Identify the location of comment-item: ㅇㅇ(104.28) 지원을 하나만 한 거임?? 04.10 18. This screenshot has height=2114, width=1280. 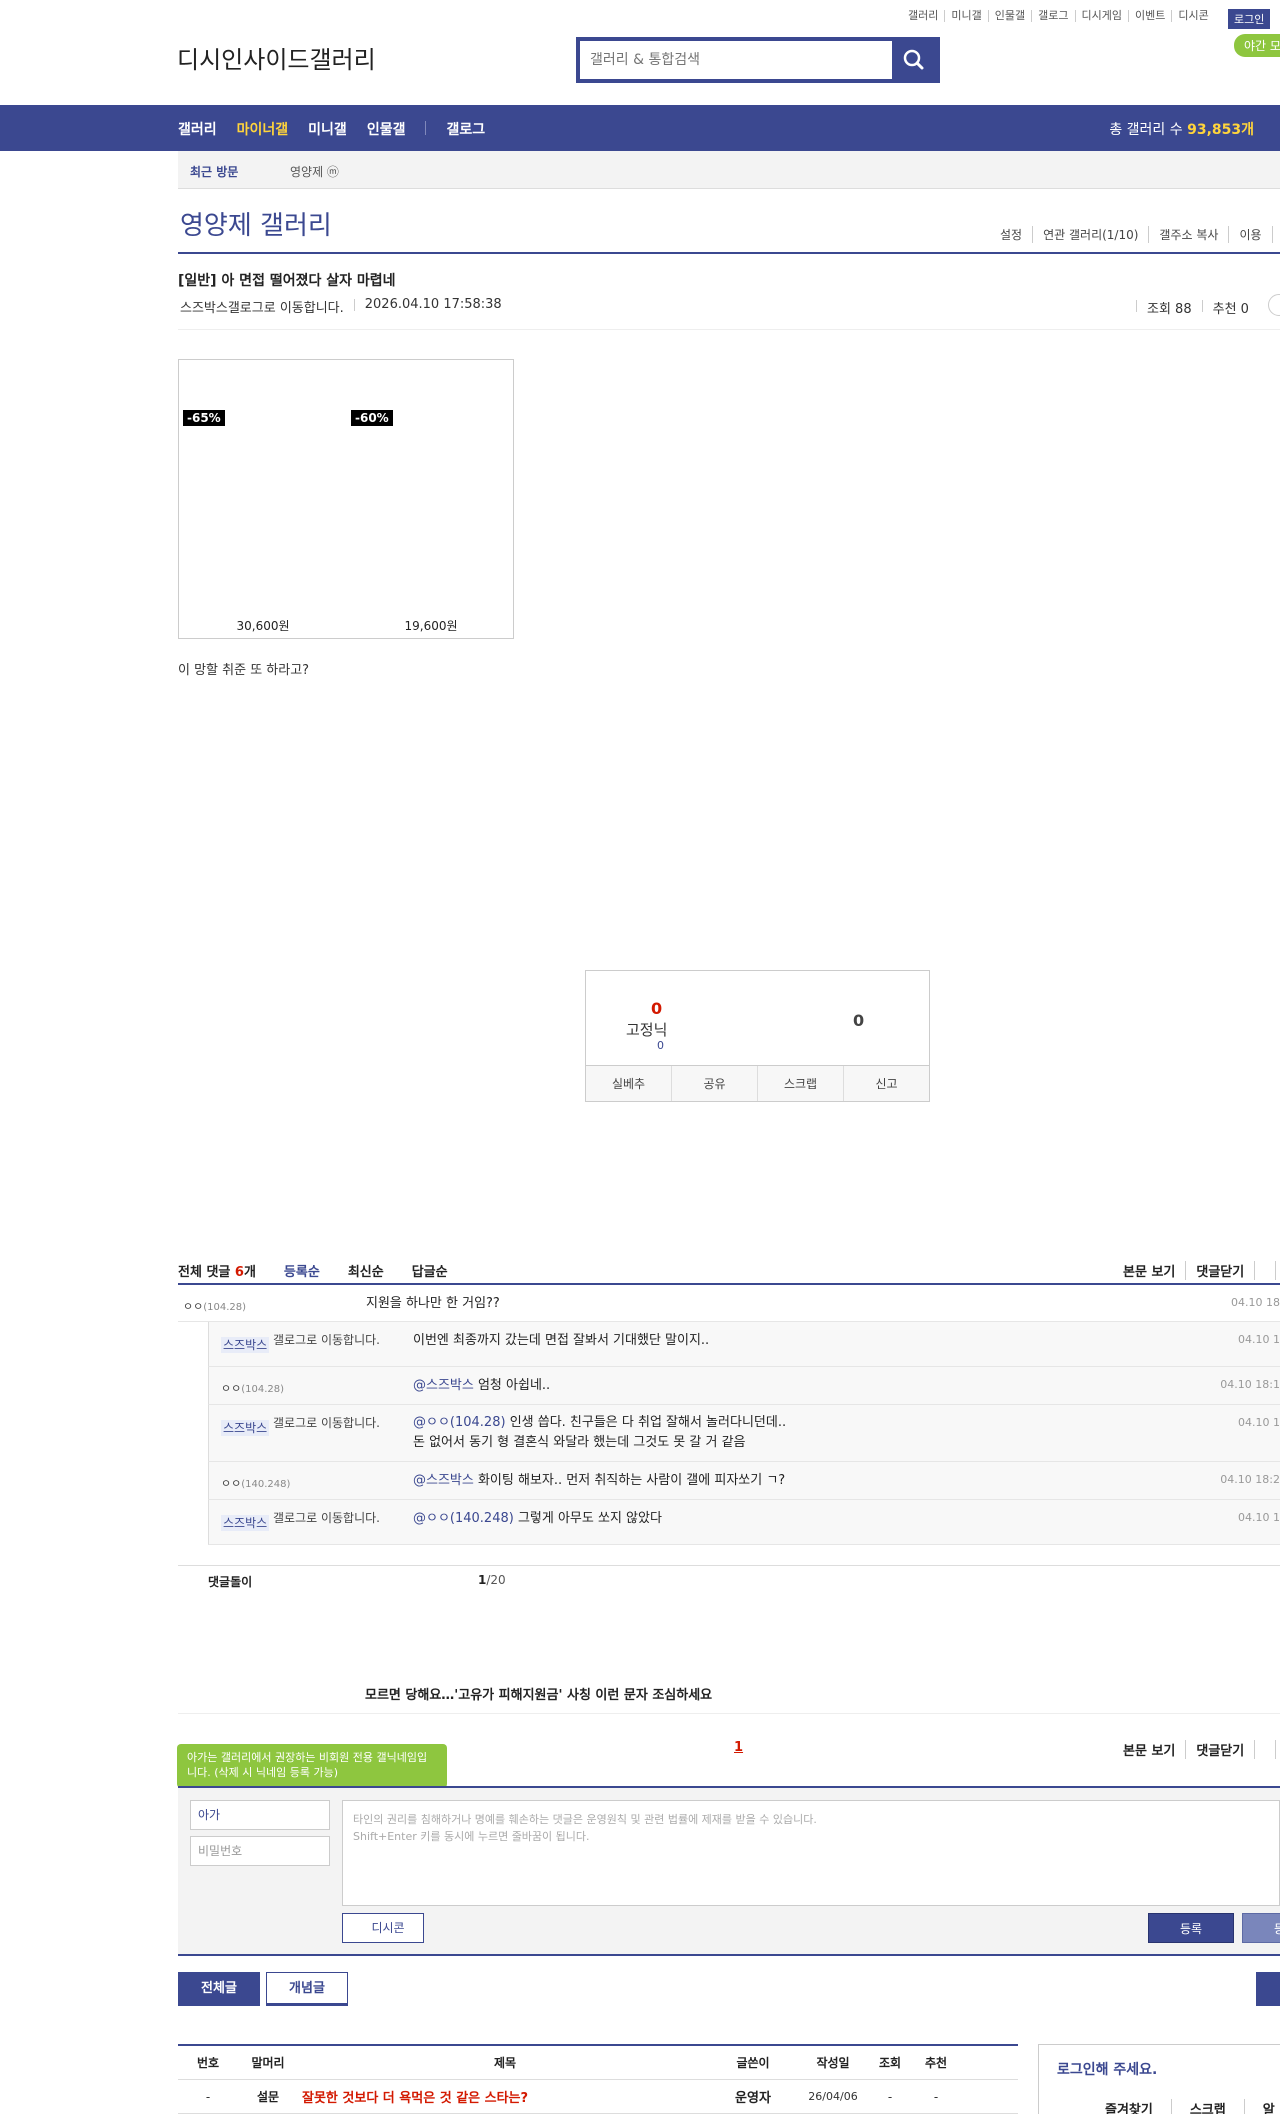
(729, 1303).